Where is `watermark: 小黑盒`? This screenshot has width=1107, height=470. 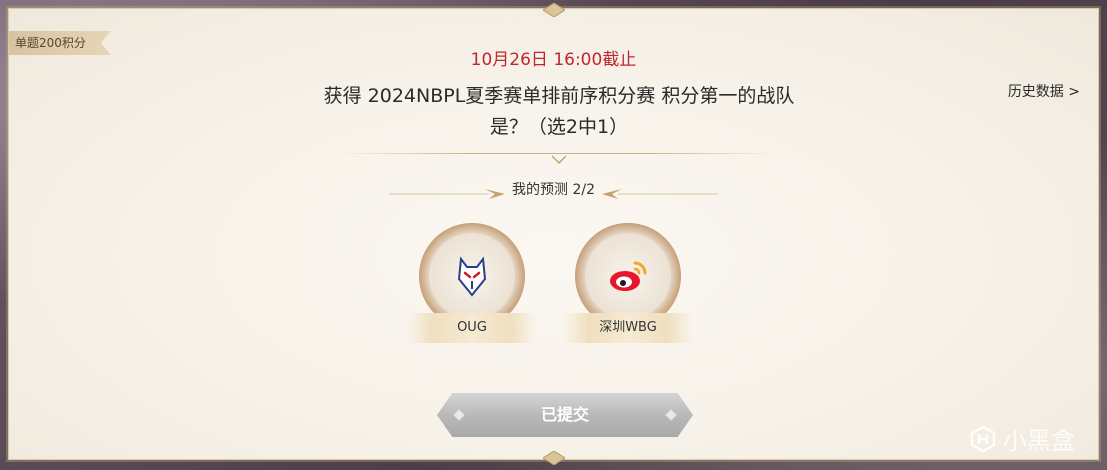 watermark: 小黑盒 is located at coordinates (1022, 438).